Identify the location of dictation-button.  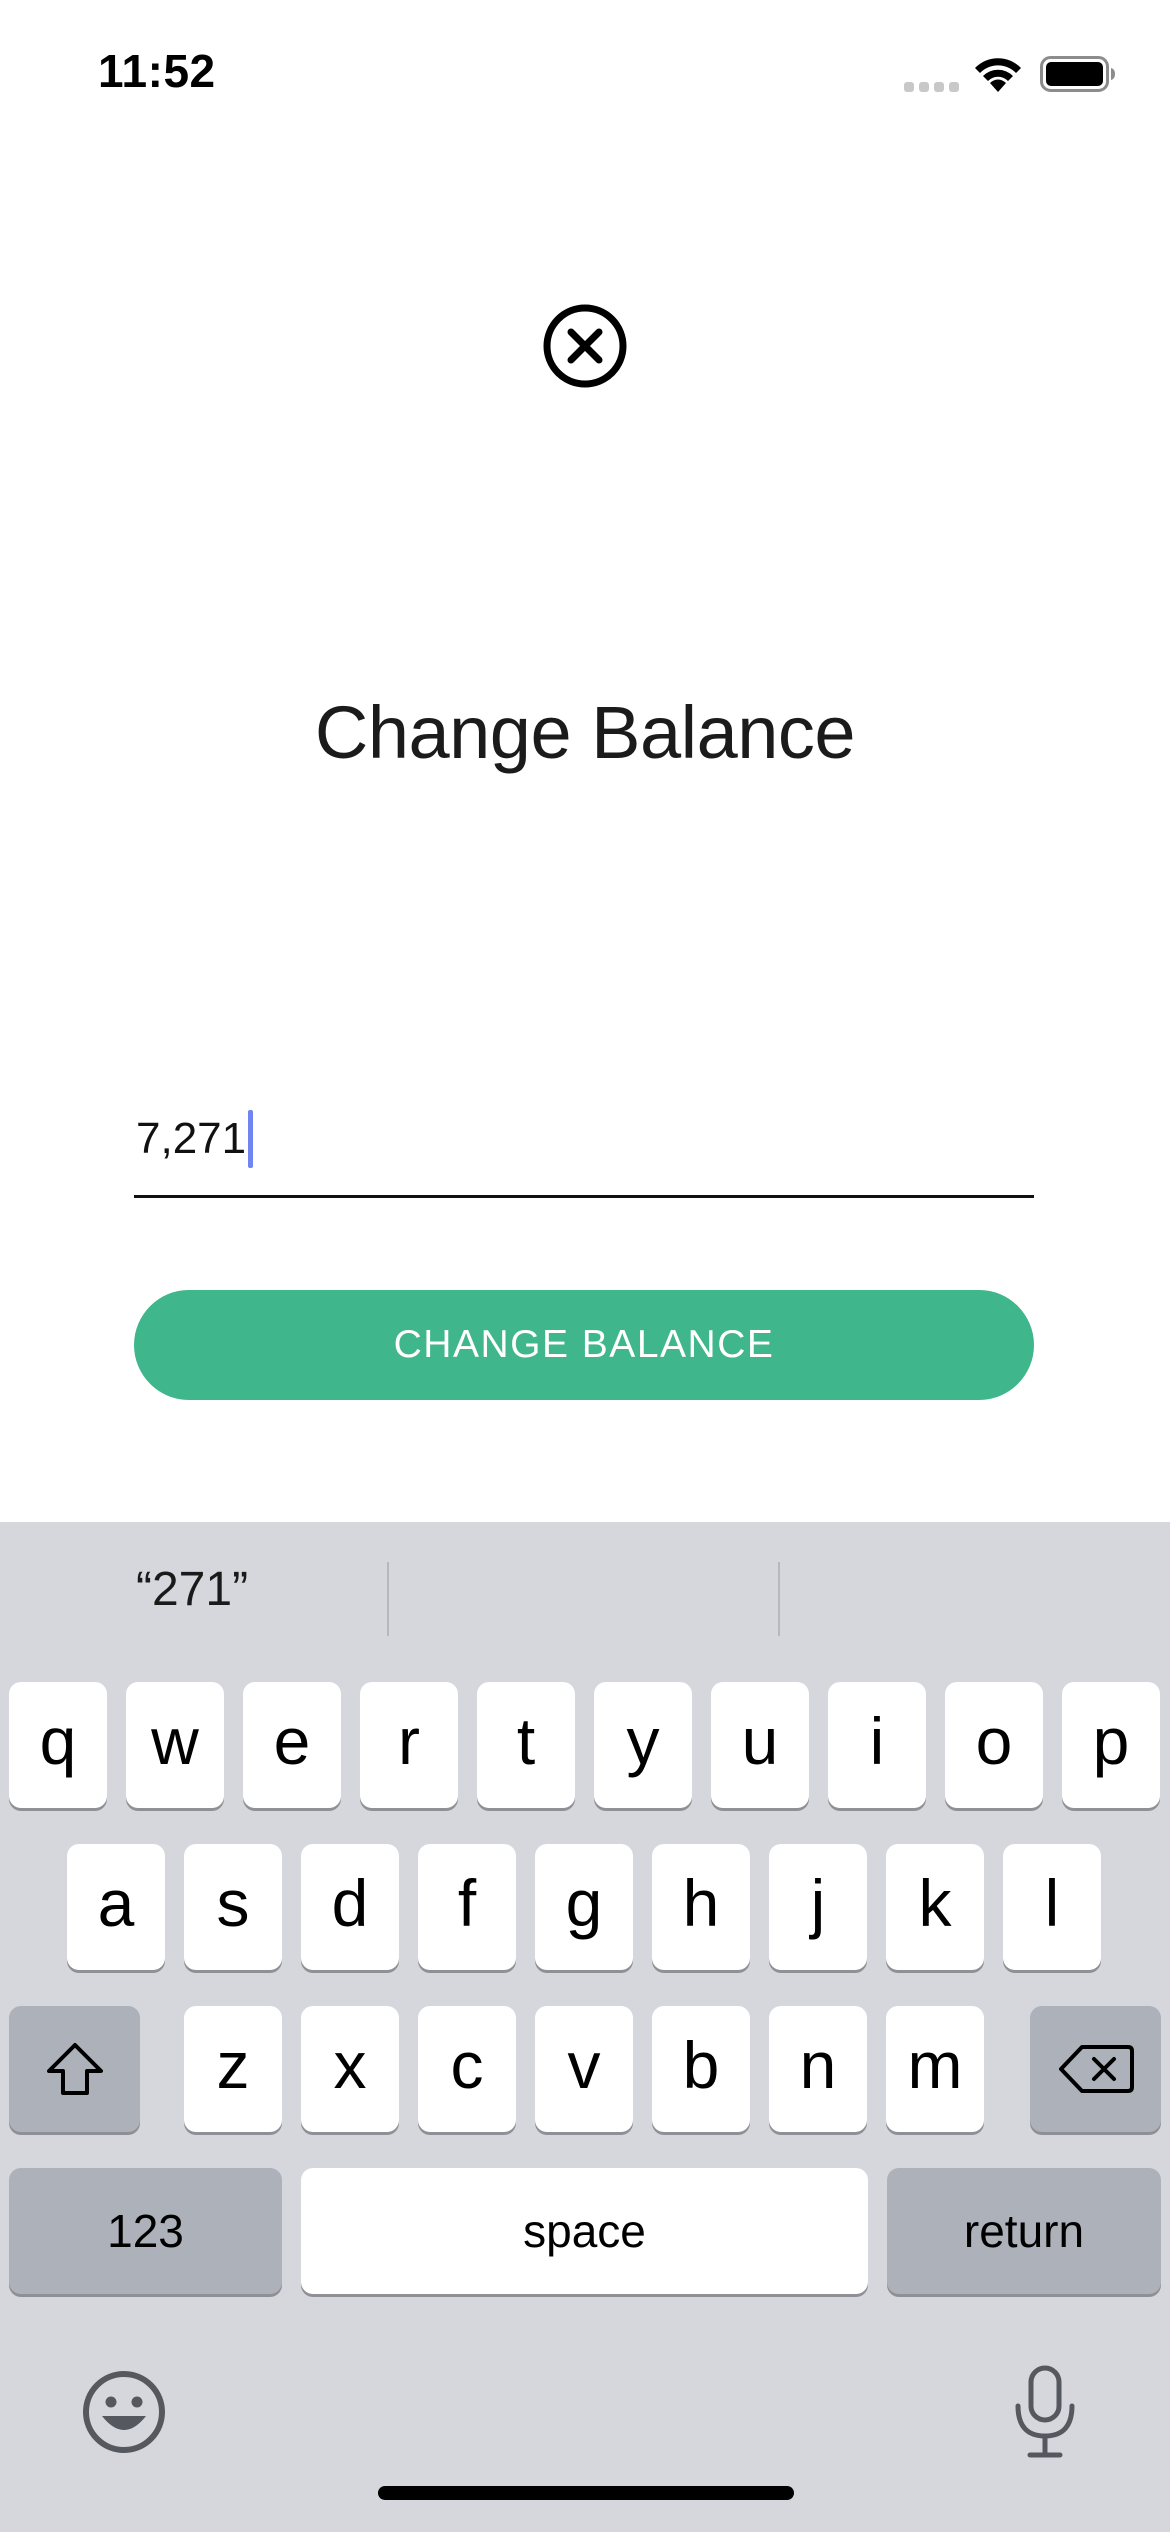
(1045, 2414).